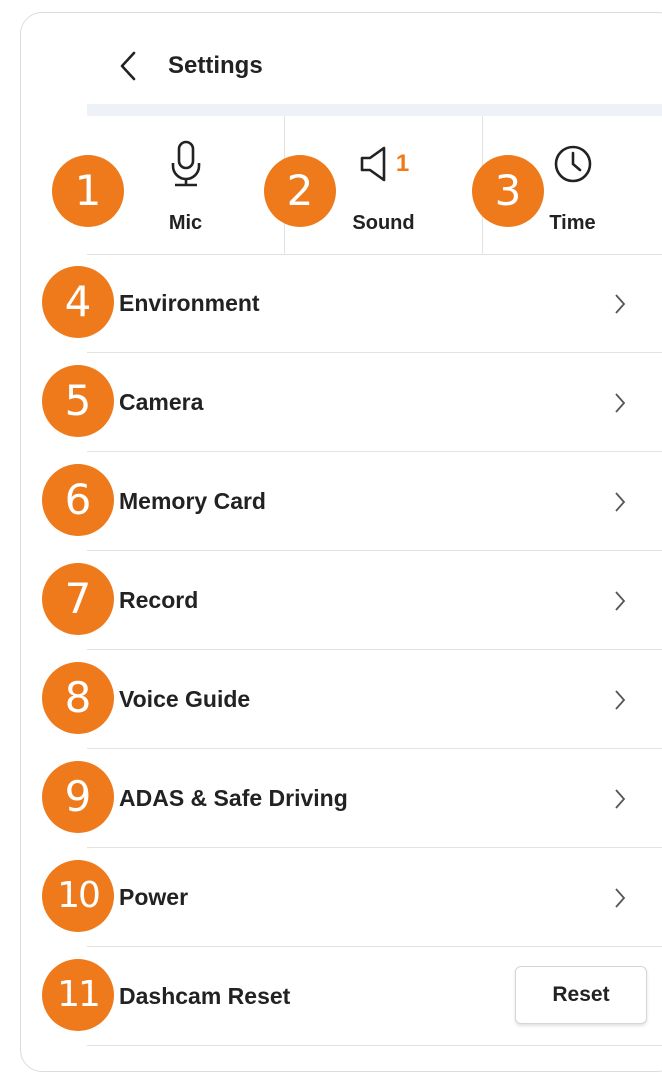 The height and width of the screenshot is (1072, 662). I want to click on callout-marker: 8, so click(78, 698).